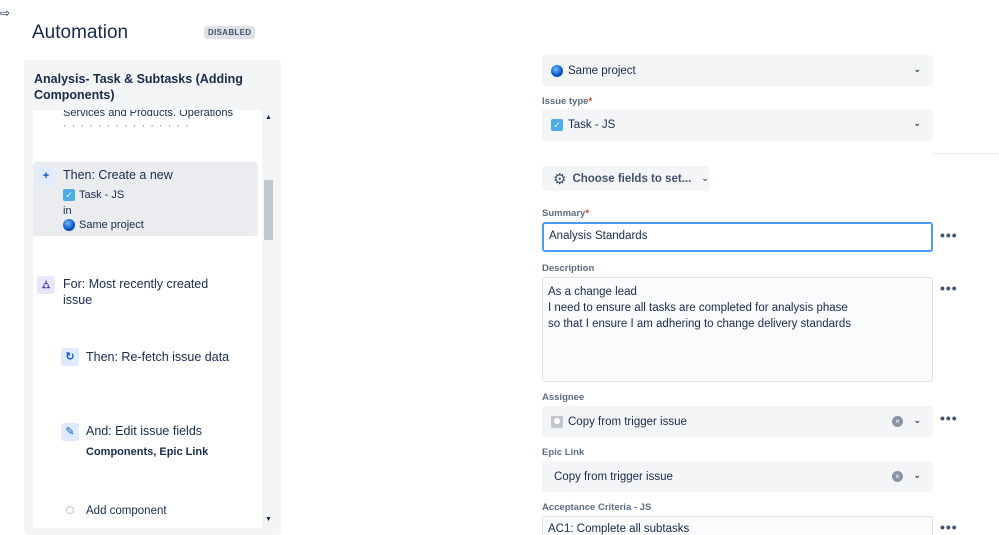  Describe the element at coordinates (567, 101) in the screenshot. I see `issue-type-label: Issue type*` at that location.